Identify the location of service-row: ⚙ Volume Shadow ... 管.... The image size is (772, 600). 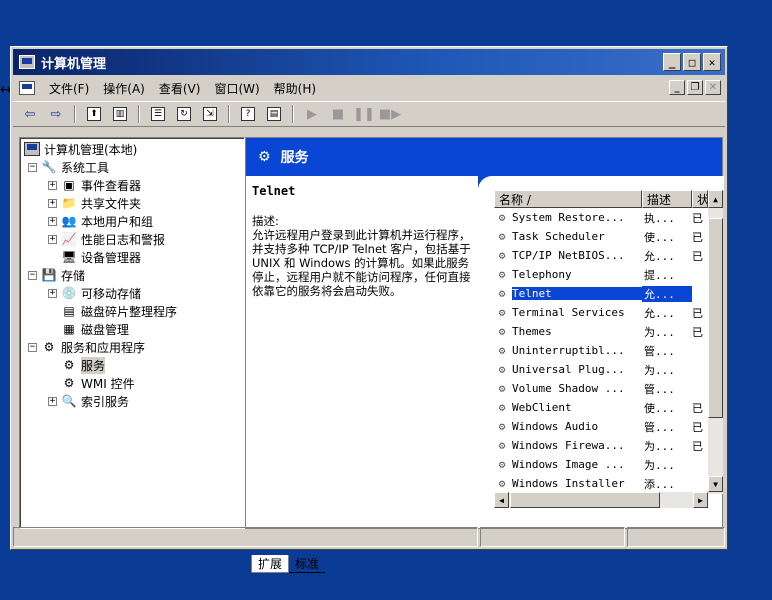
(601, 388).